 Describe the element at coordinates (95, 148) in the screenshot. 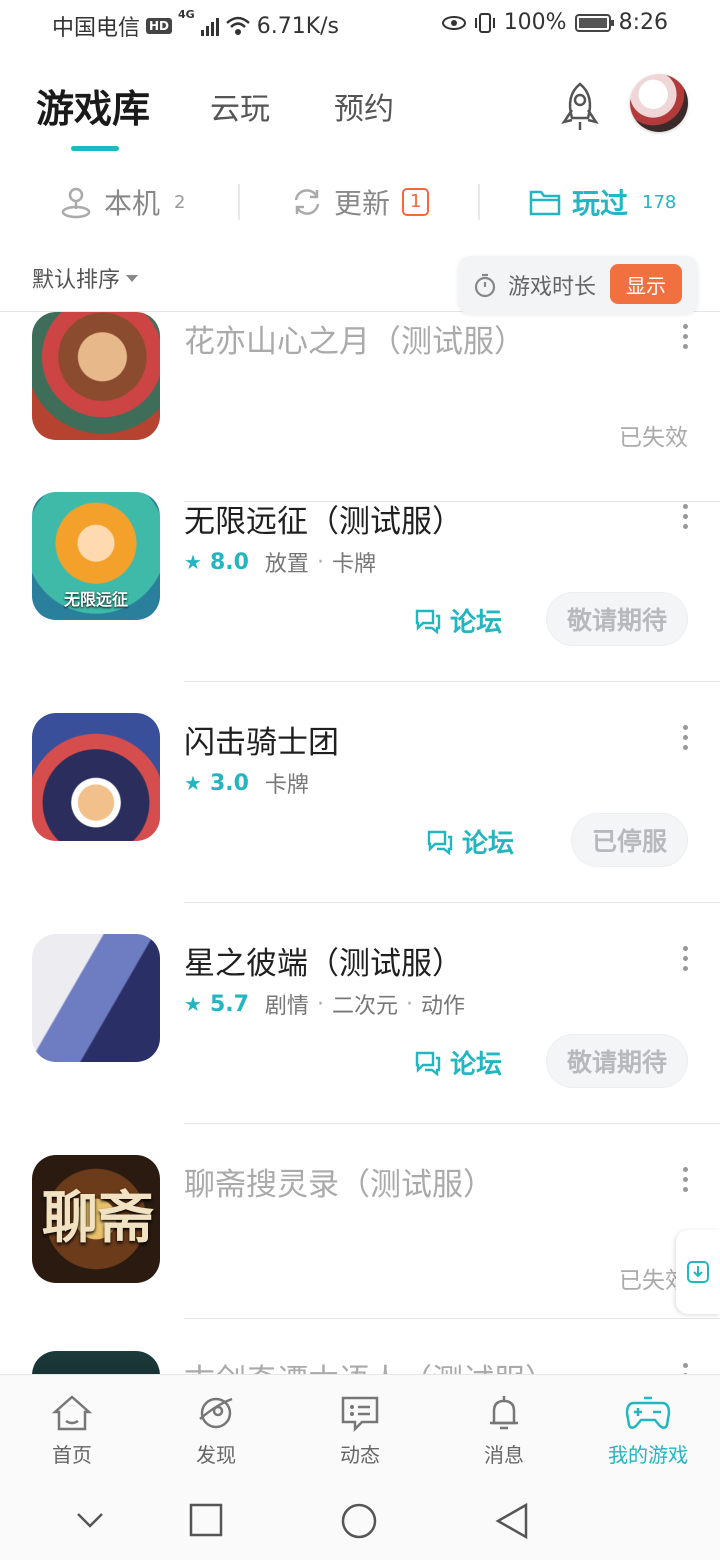

I see `tab-underline` at that location.